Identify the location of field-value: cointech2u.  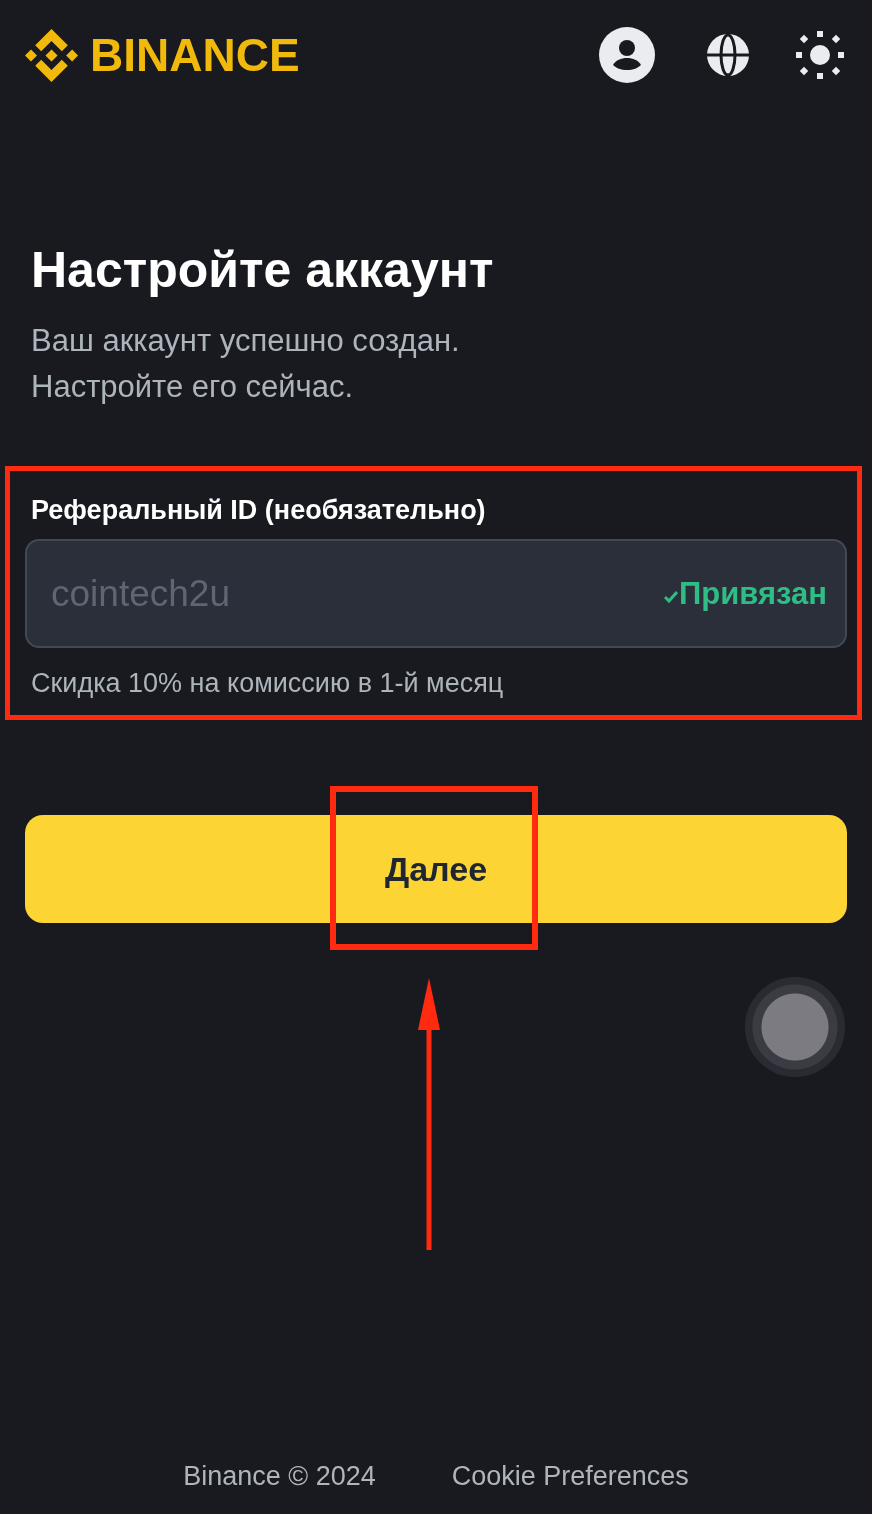
(140, 593).